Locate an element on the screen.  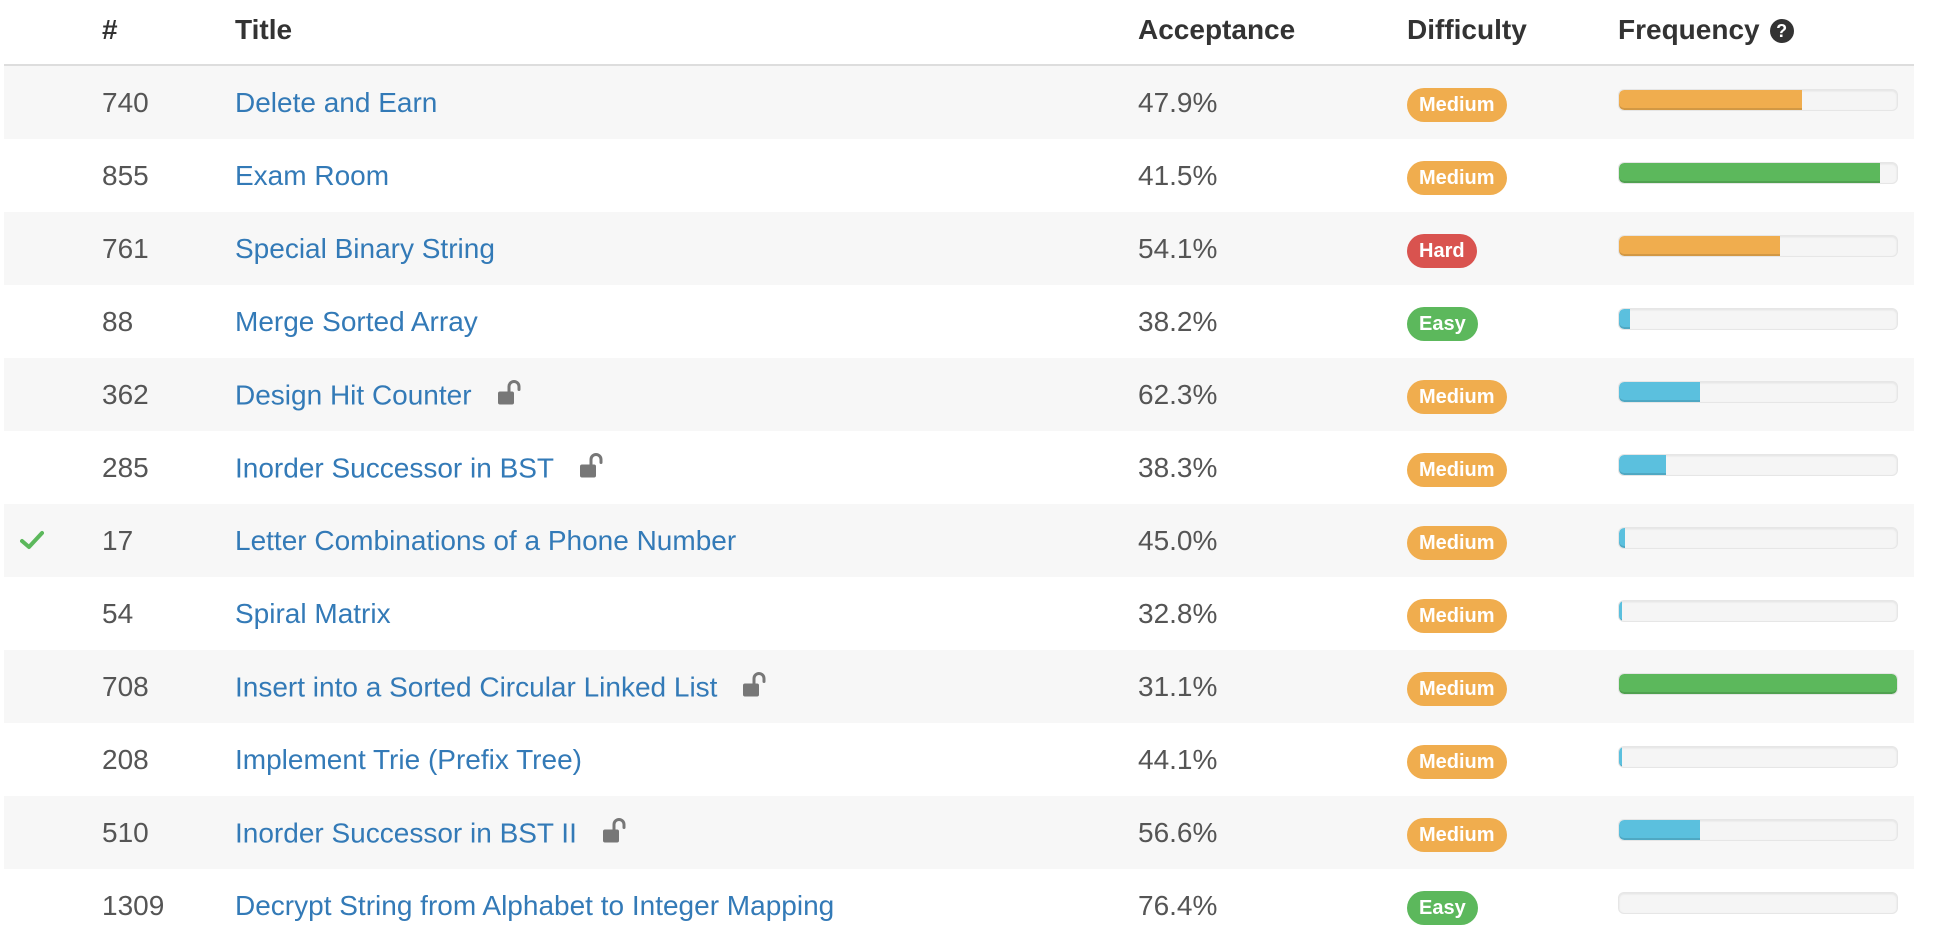
problem-title-link: Delete and Earn is located at coordinates (336, 103).